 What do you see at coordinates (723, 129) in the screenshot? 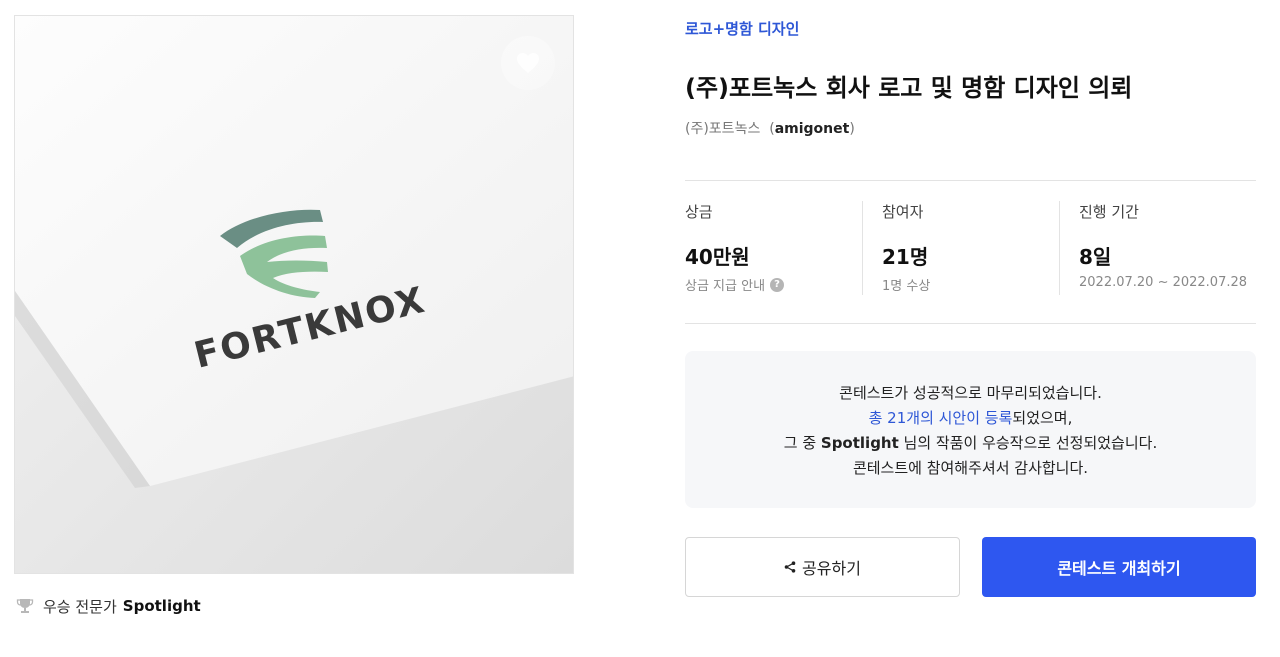
I see `host-name: (주)포트녹스` at bounding box center [723, 129].